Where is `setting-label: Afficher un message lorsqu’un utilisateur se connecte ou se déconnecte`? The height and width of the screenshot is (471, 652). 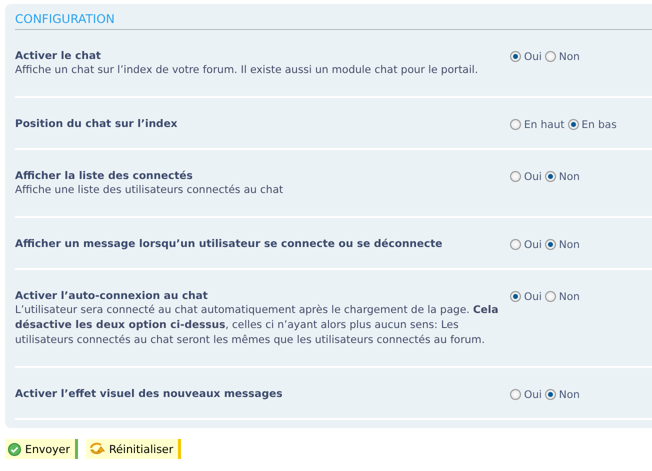
setting-label: Afficher un message lorsqu’un utilisateur se connecte ou se déconnecte is located at coordinates (229, 244).